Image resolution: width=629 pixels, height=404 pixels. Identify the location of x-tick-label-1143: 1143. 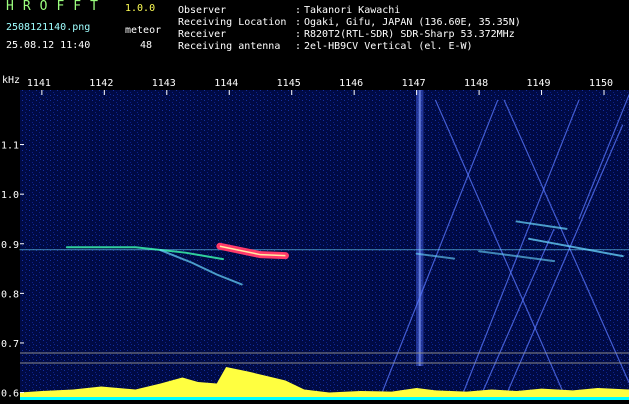
(164, 83).